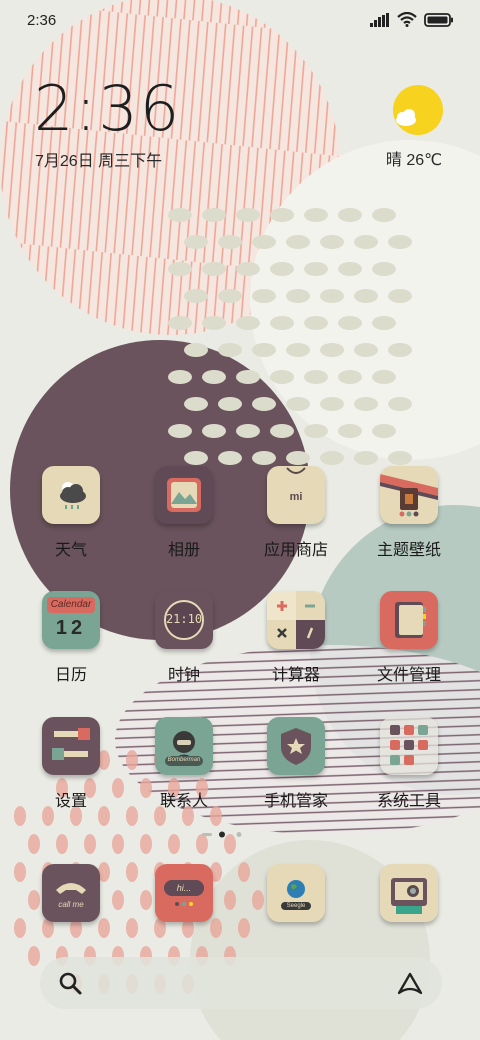 The image size is (480, 1040). Describe the element at coordinates (414, 158) in the screenshot. I see `weather-widget-text: 晴 26℃` at that location.